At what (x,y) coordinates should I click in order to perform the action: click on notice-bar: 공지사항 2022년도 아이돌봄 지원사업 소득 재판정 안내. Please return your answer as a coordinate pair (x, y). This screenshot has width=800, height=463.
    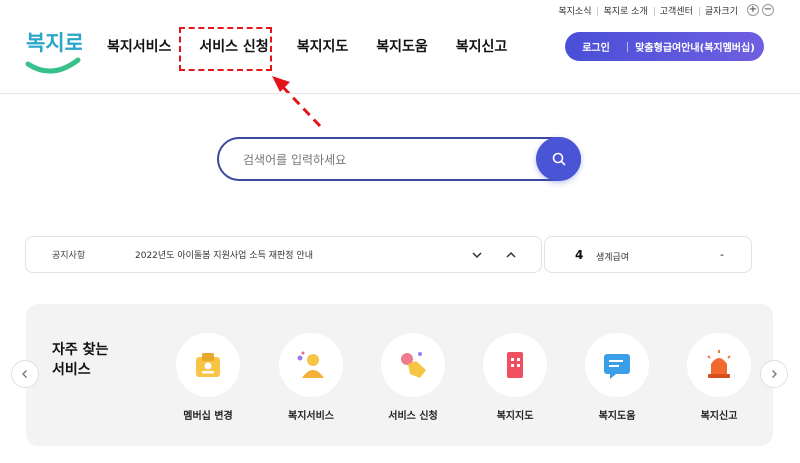
    Looking at the image, I should click on (283, 254).